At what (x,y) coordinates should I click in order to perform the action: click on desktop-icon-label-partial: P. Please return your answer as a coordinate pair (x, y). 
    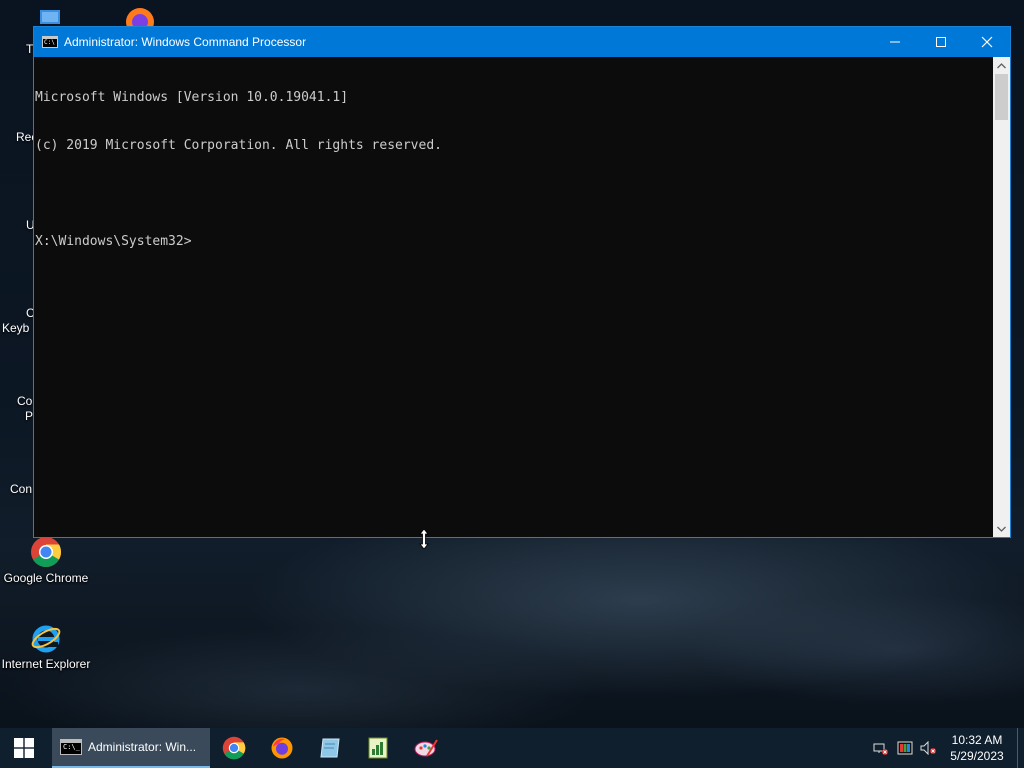
    Looking at the image, I should click on (29, 416).